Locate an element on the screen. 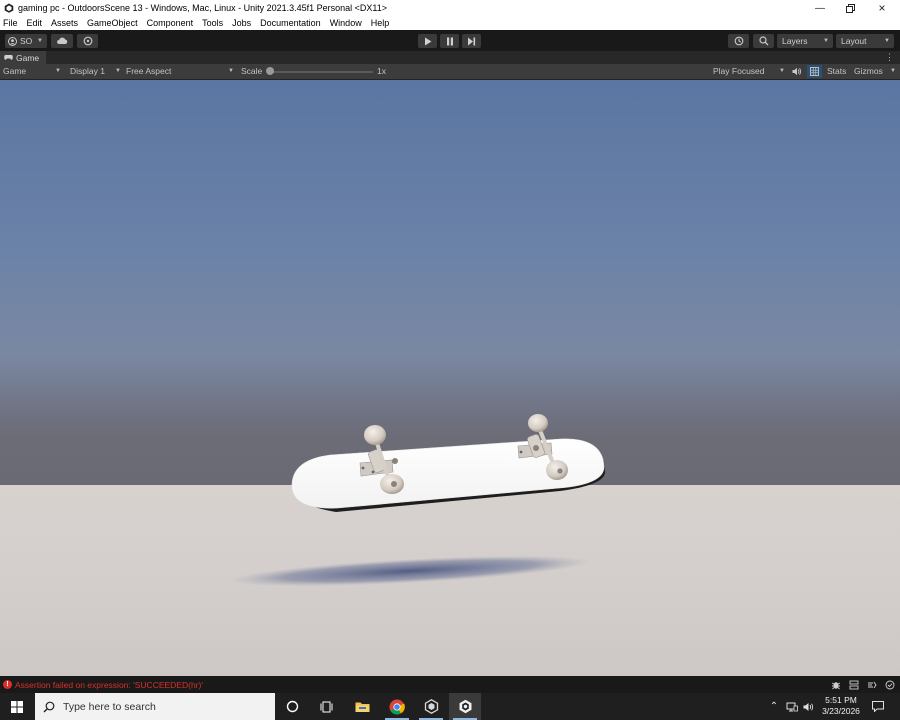 The image size is (900, 720). history-button is located at coordinates (738, 41).